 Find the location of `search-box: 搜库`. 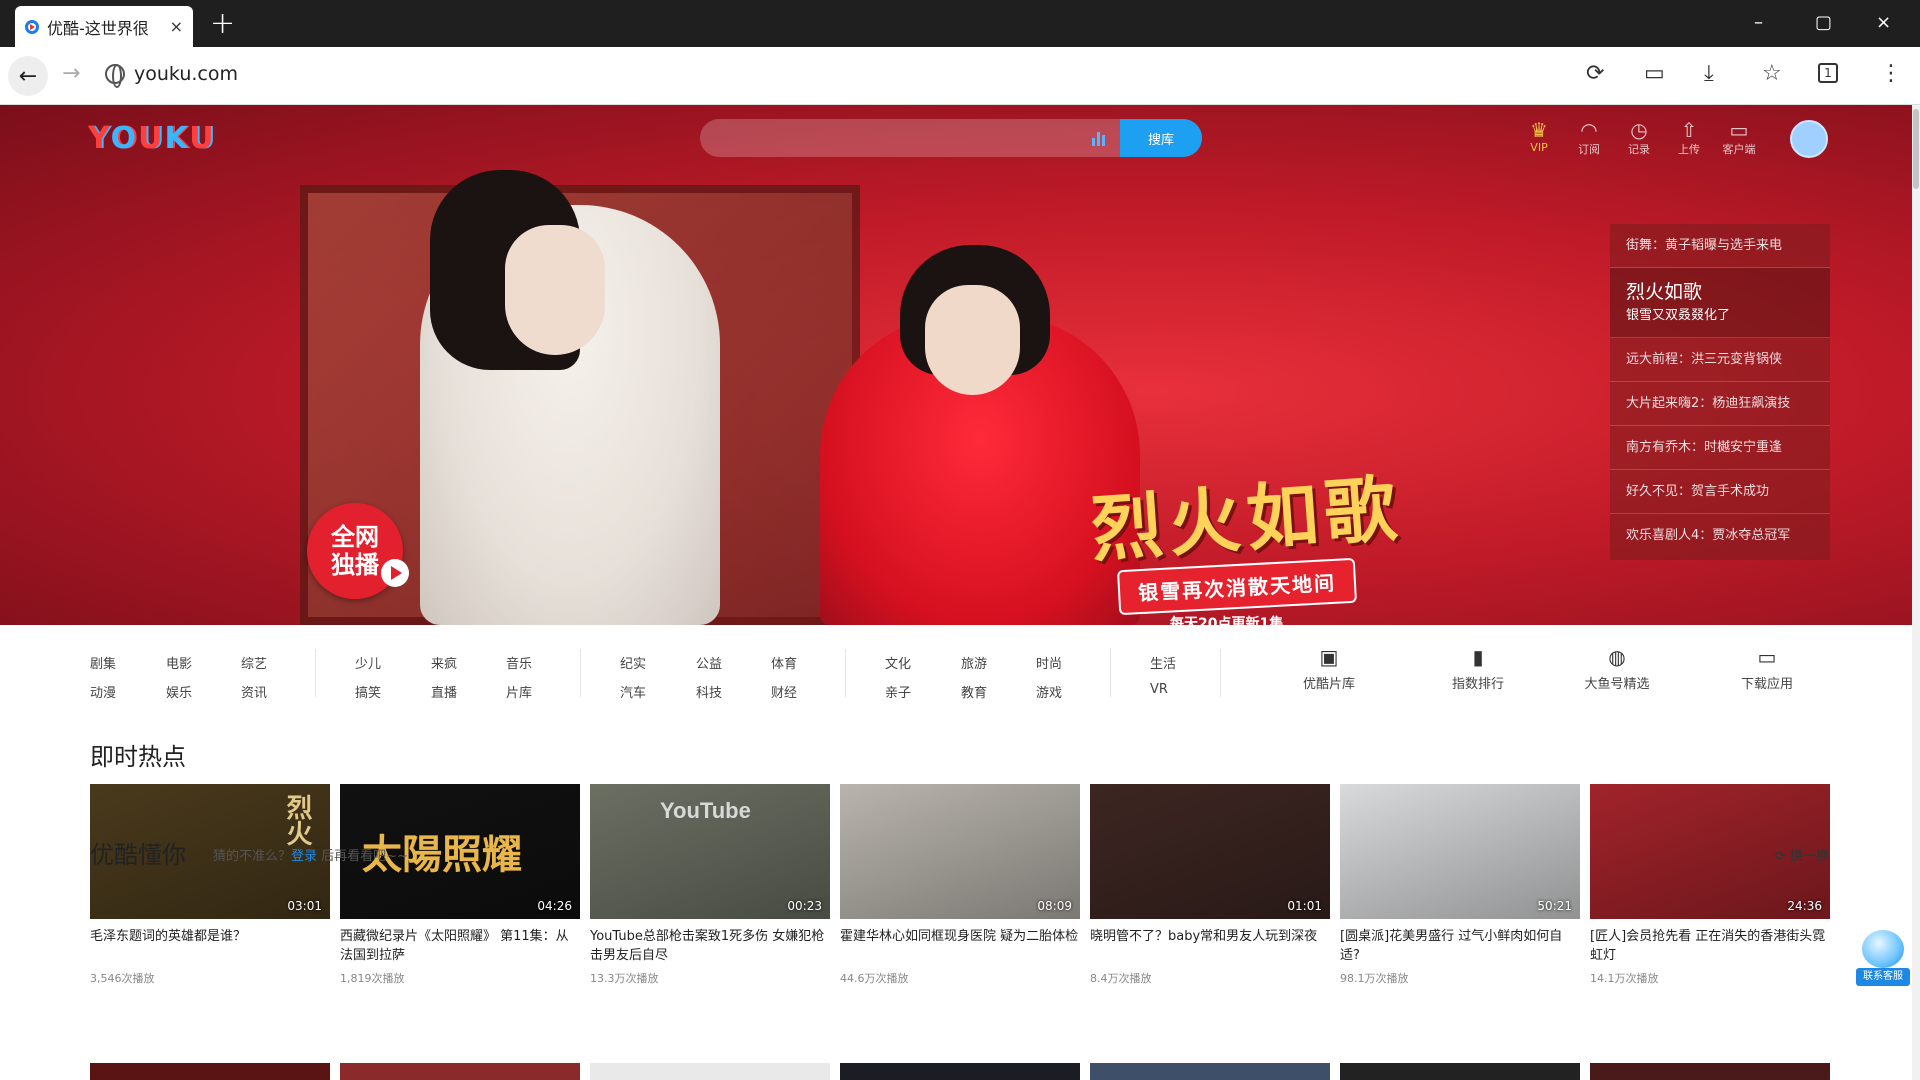

search-box: 搜库 is located at coordinates (951, 138).